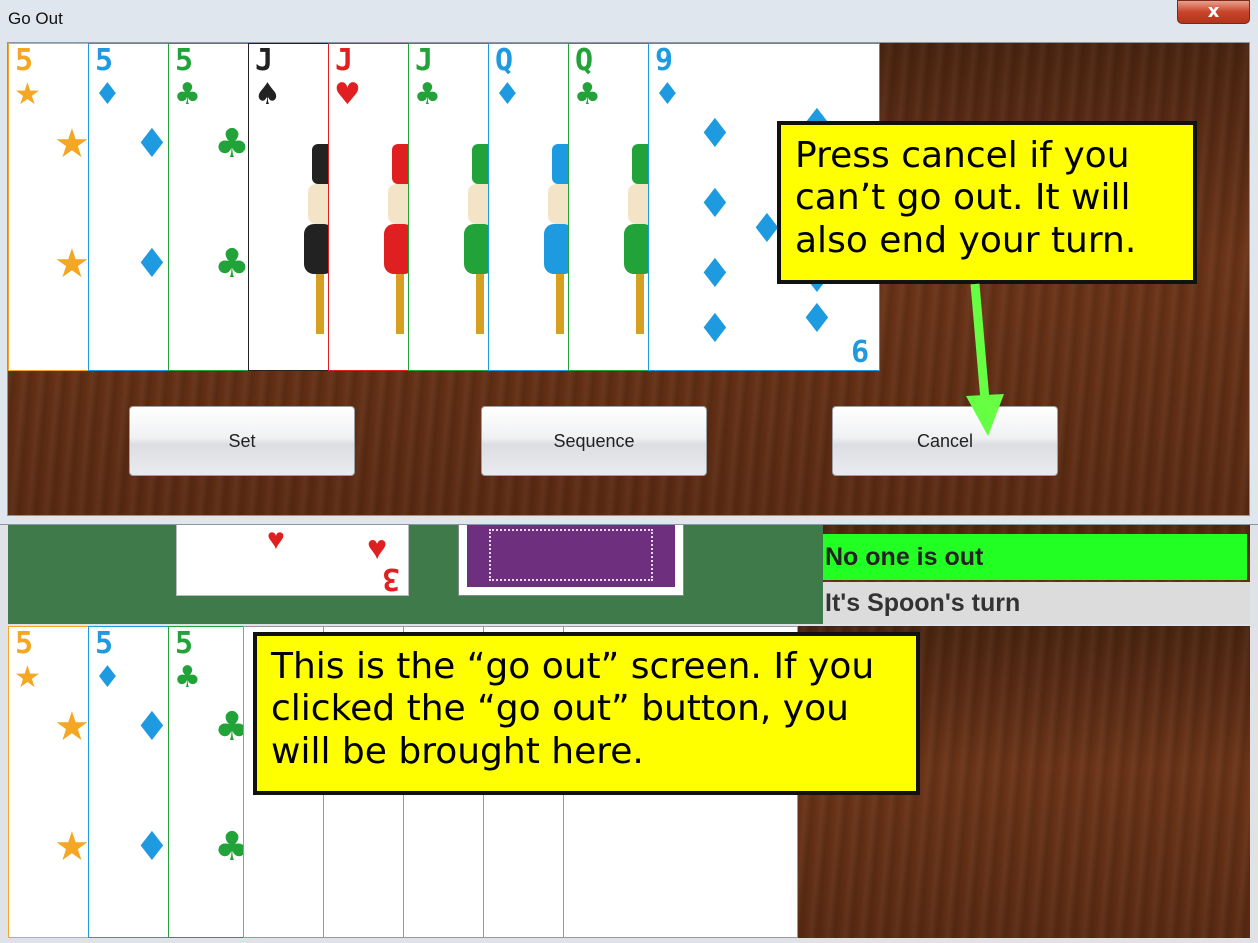  What do you see at coordinates (415, 572) in the screenshot?
I see `felt-table` at bounding box center [415, 572].